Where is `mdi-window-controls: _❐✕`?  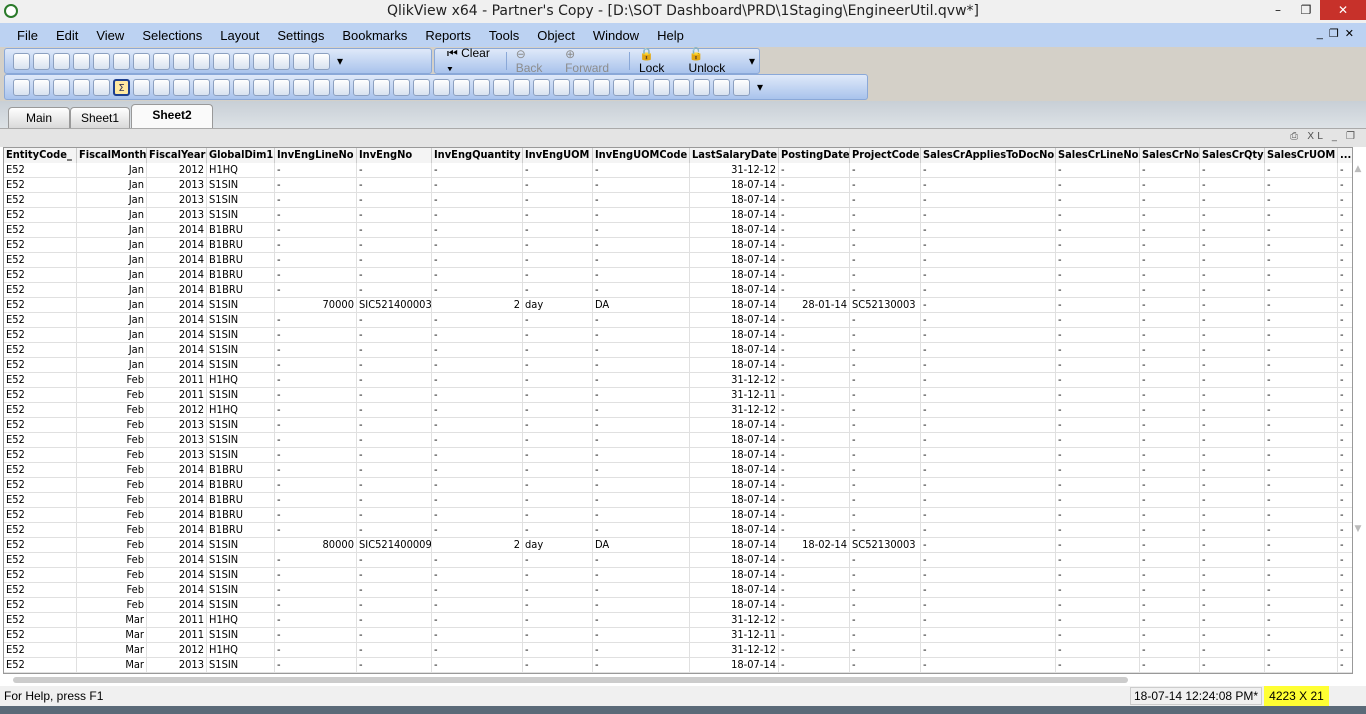
mdi-window-controls: _❐✕ is located at coordinates (1338, 33).